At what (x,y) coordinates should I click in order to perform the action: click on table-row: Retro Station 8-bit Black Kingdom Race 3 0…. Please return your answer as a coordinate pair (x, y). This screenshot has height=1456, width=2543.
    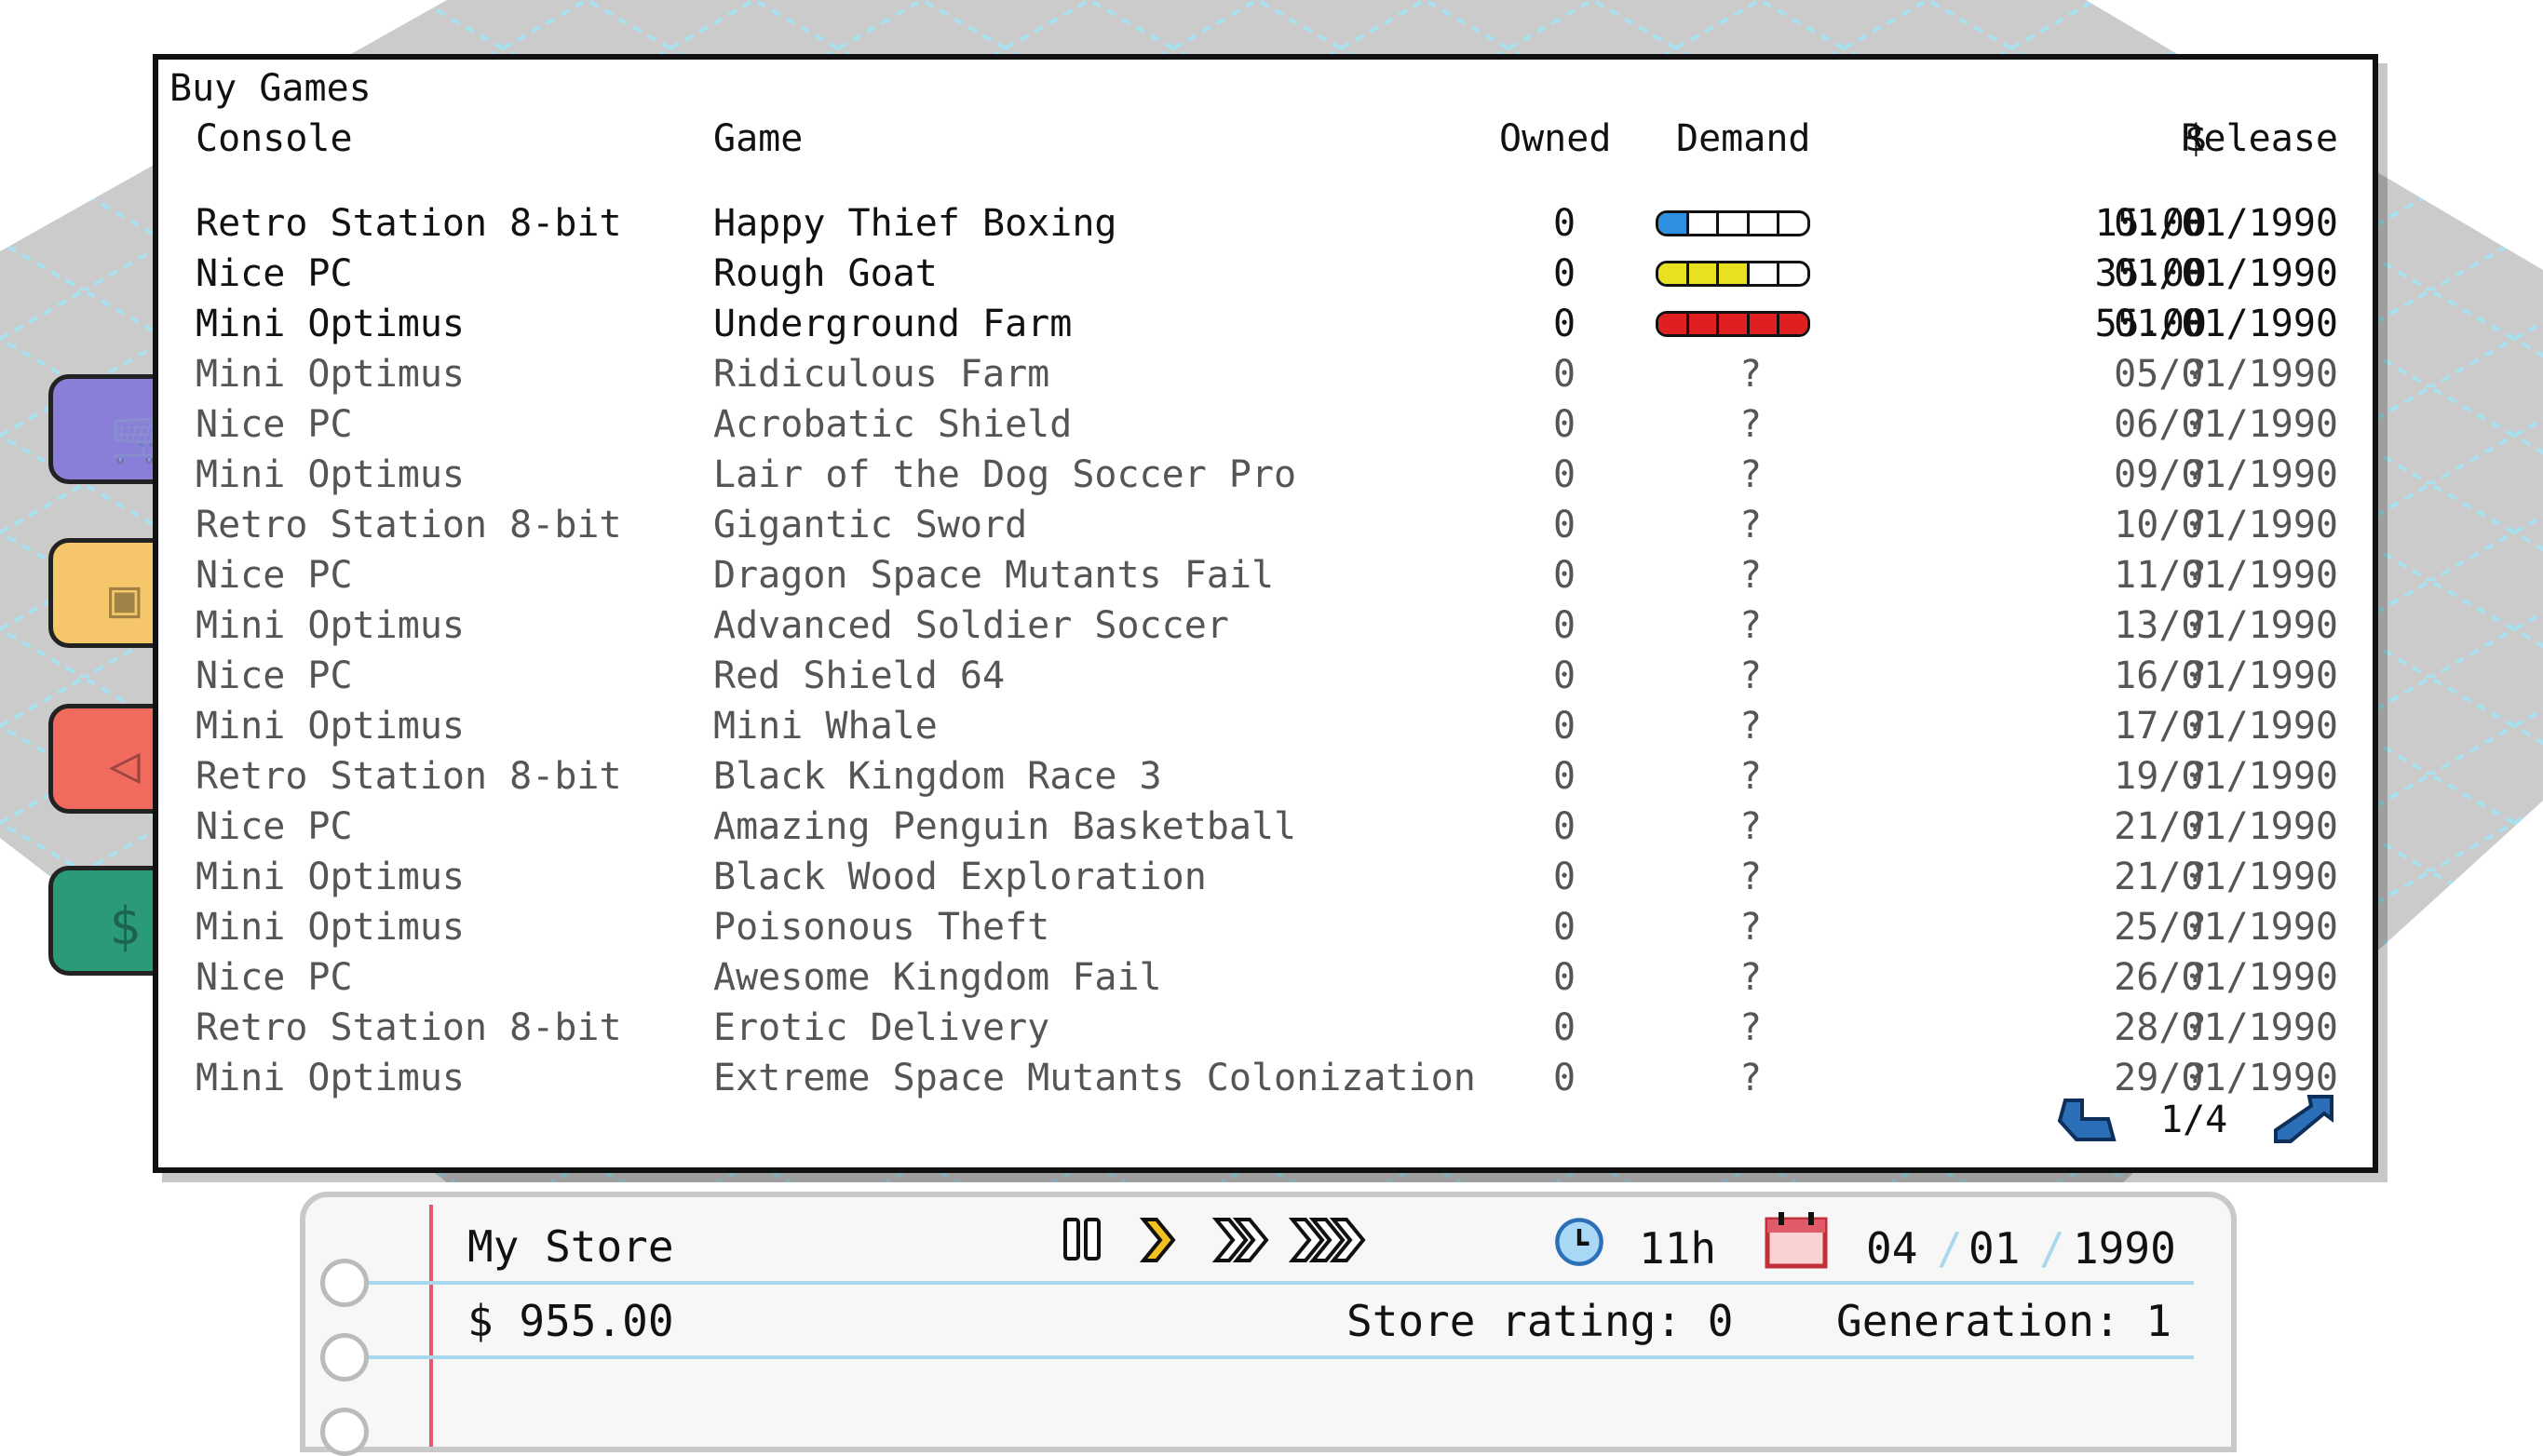
    Looking at the image, I should click on (1265, 776).